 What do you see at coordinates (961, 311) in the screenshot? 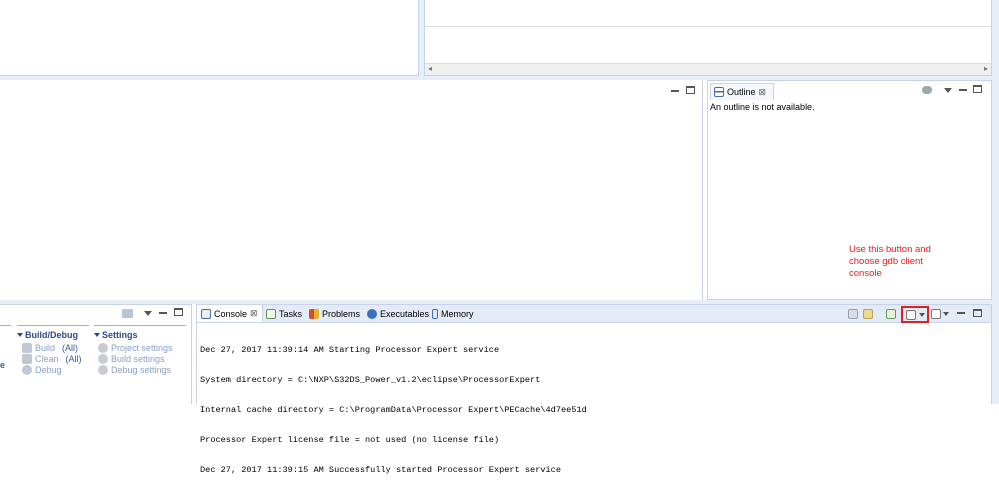
I see `console-minimize-icon` at bounding box center [961, 311].